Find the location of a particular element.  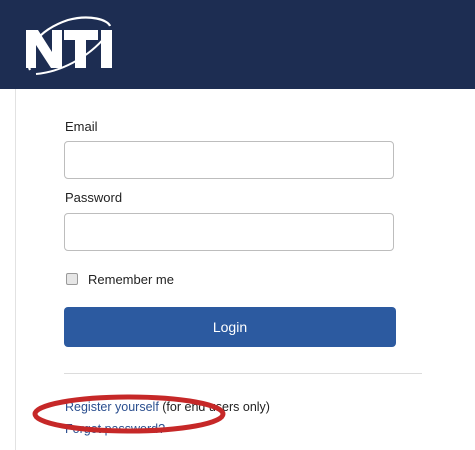

nti-logo-icon is located at coordinates (69, 45).